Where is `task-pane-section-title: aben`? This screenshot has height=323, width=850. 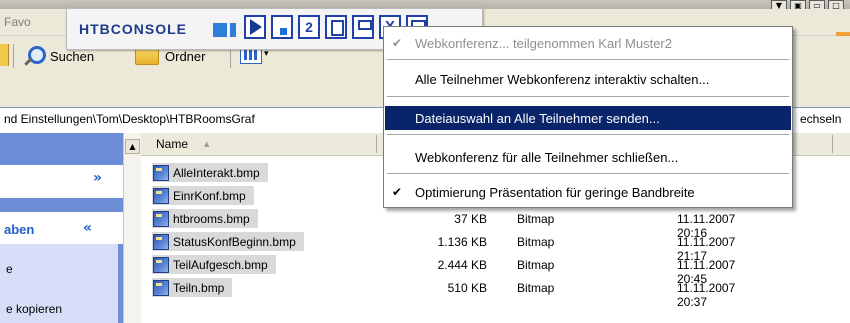 task-pane-section-title: aben is located at coordinates (19, 229).